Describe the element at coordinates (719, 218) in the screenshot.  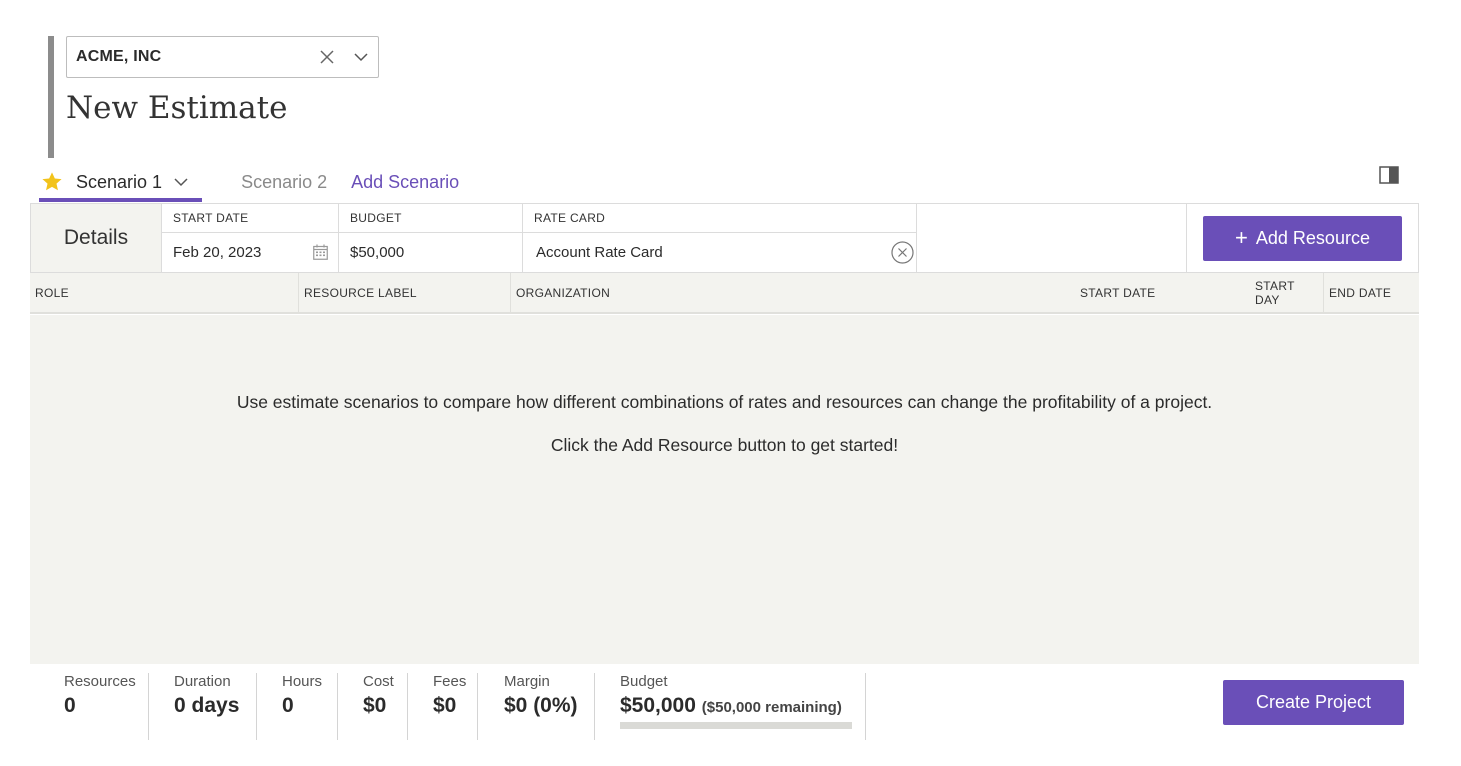
I see `rate-card-label: RATE CARD` at that location.